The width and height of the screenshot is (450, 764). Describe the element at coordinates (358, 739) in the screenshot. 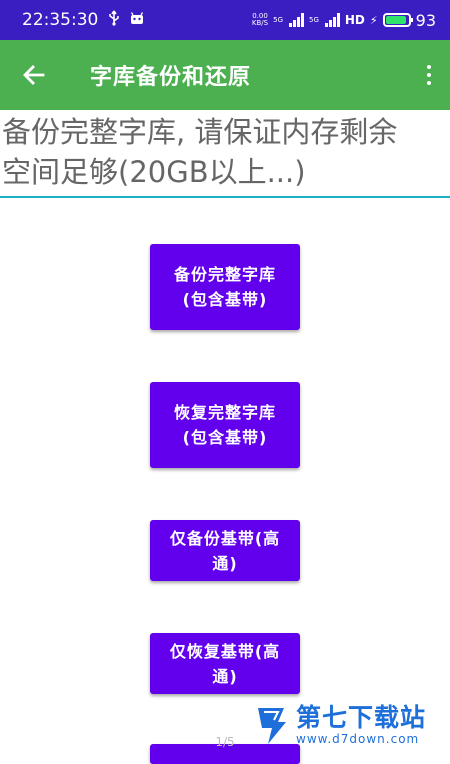

I see `watermark-url: www.d7down.com` at that location.